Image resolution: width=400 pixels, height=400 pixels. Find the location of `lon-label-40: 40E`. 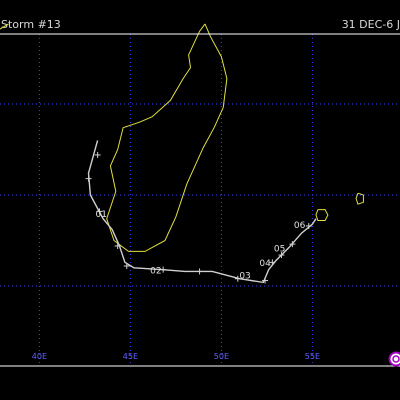

lon-label-40: 40E is located at coordinates (39, 356).